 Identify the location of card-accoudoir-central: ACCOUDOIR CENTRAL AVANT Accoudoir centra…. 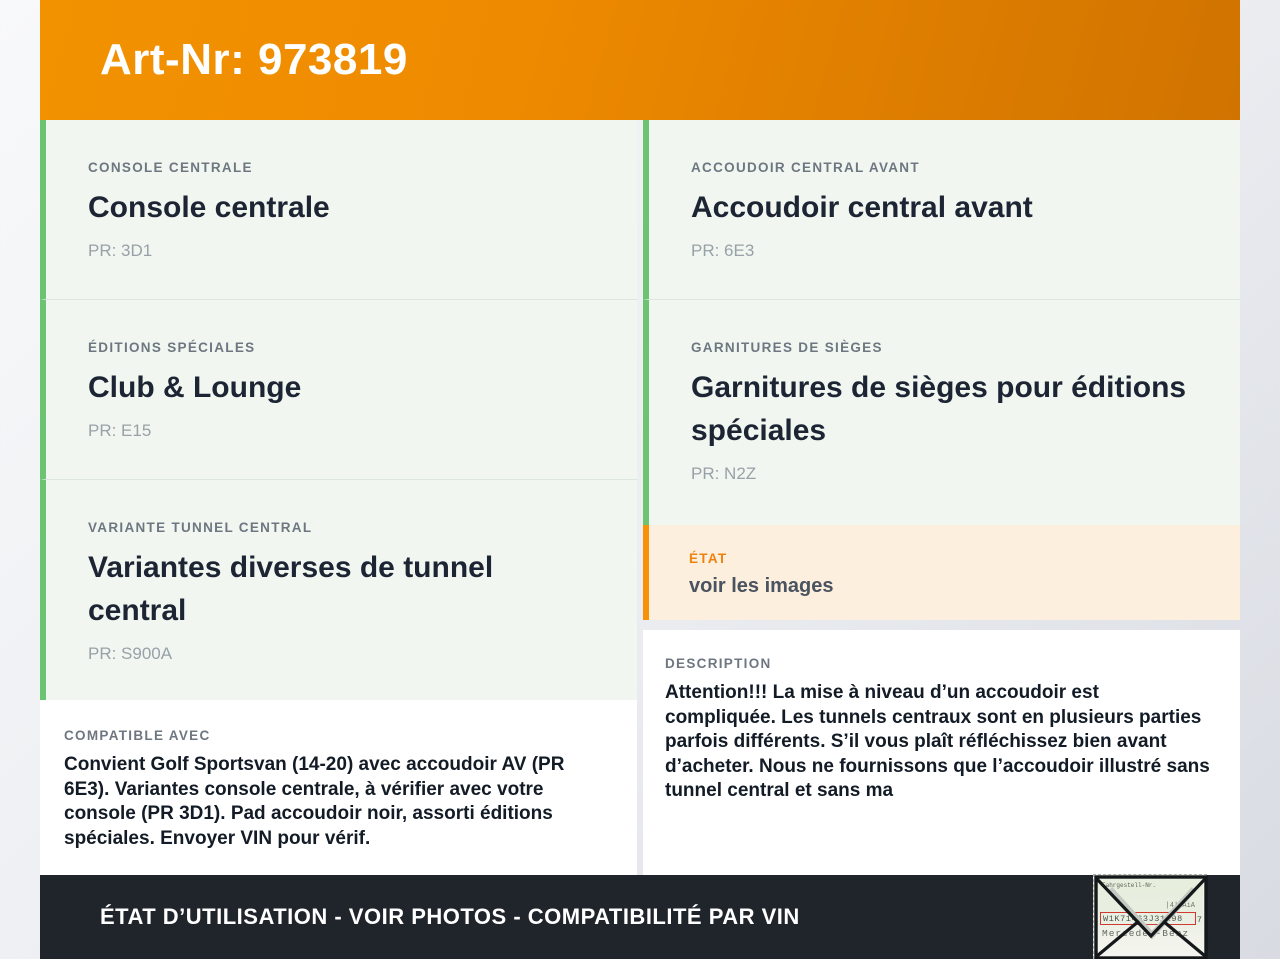
(941, 210).